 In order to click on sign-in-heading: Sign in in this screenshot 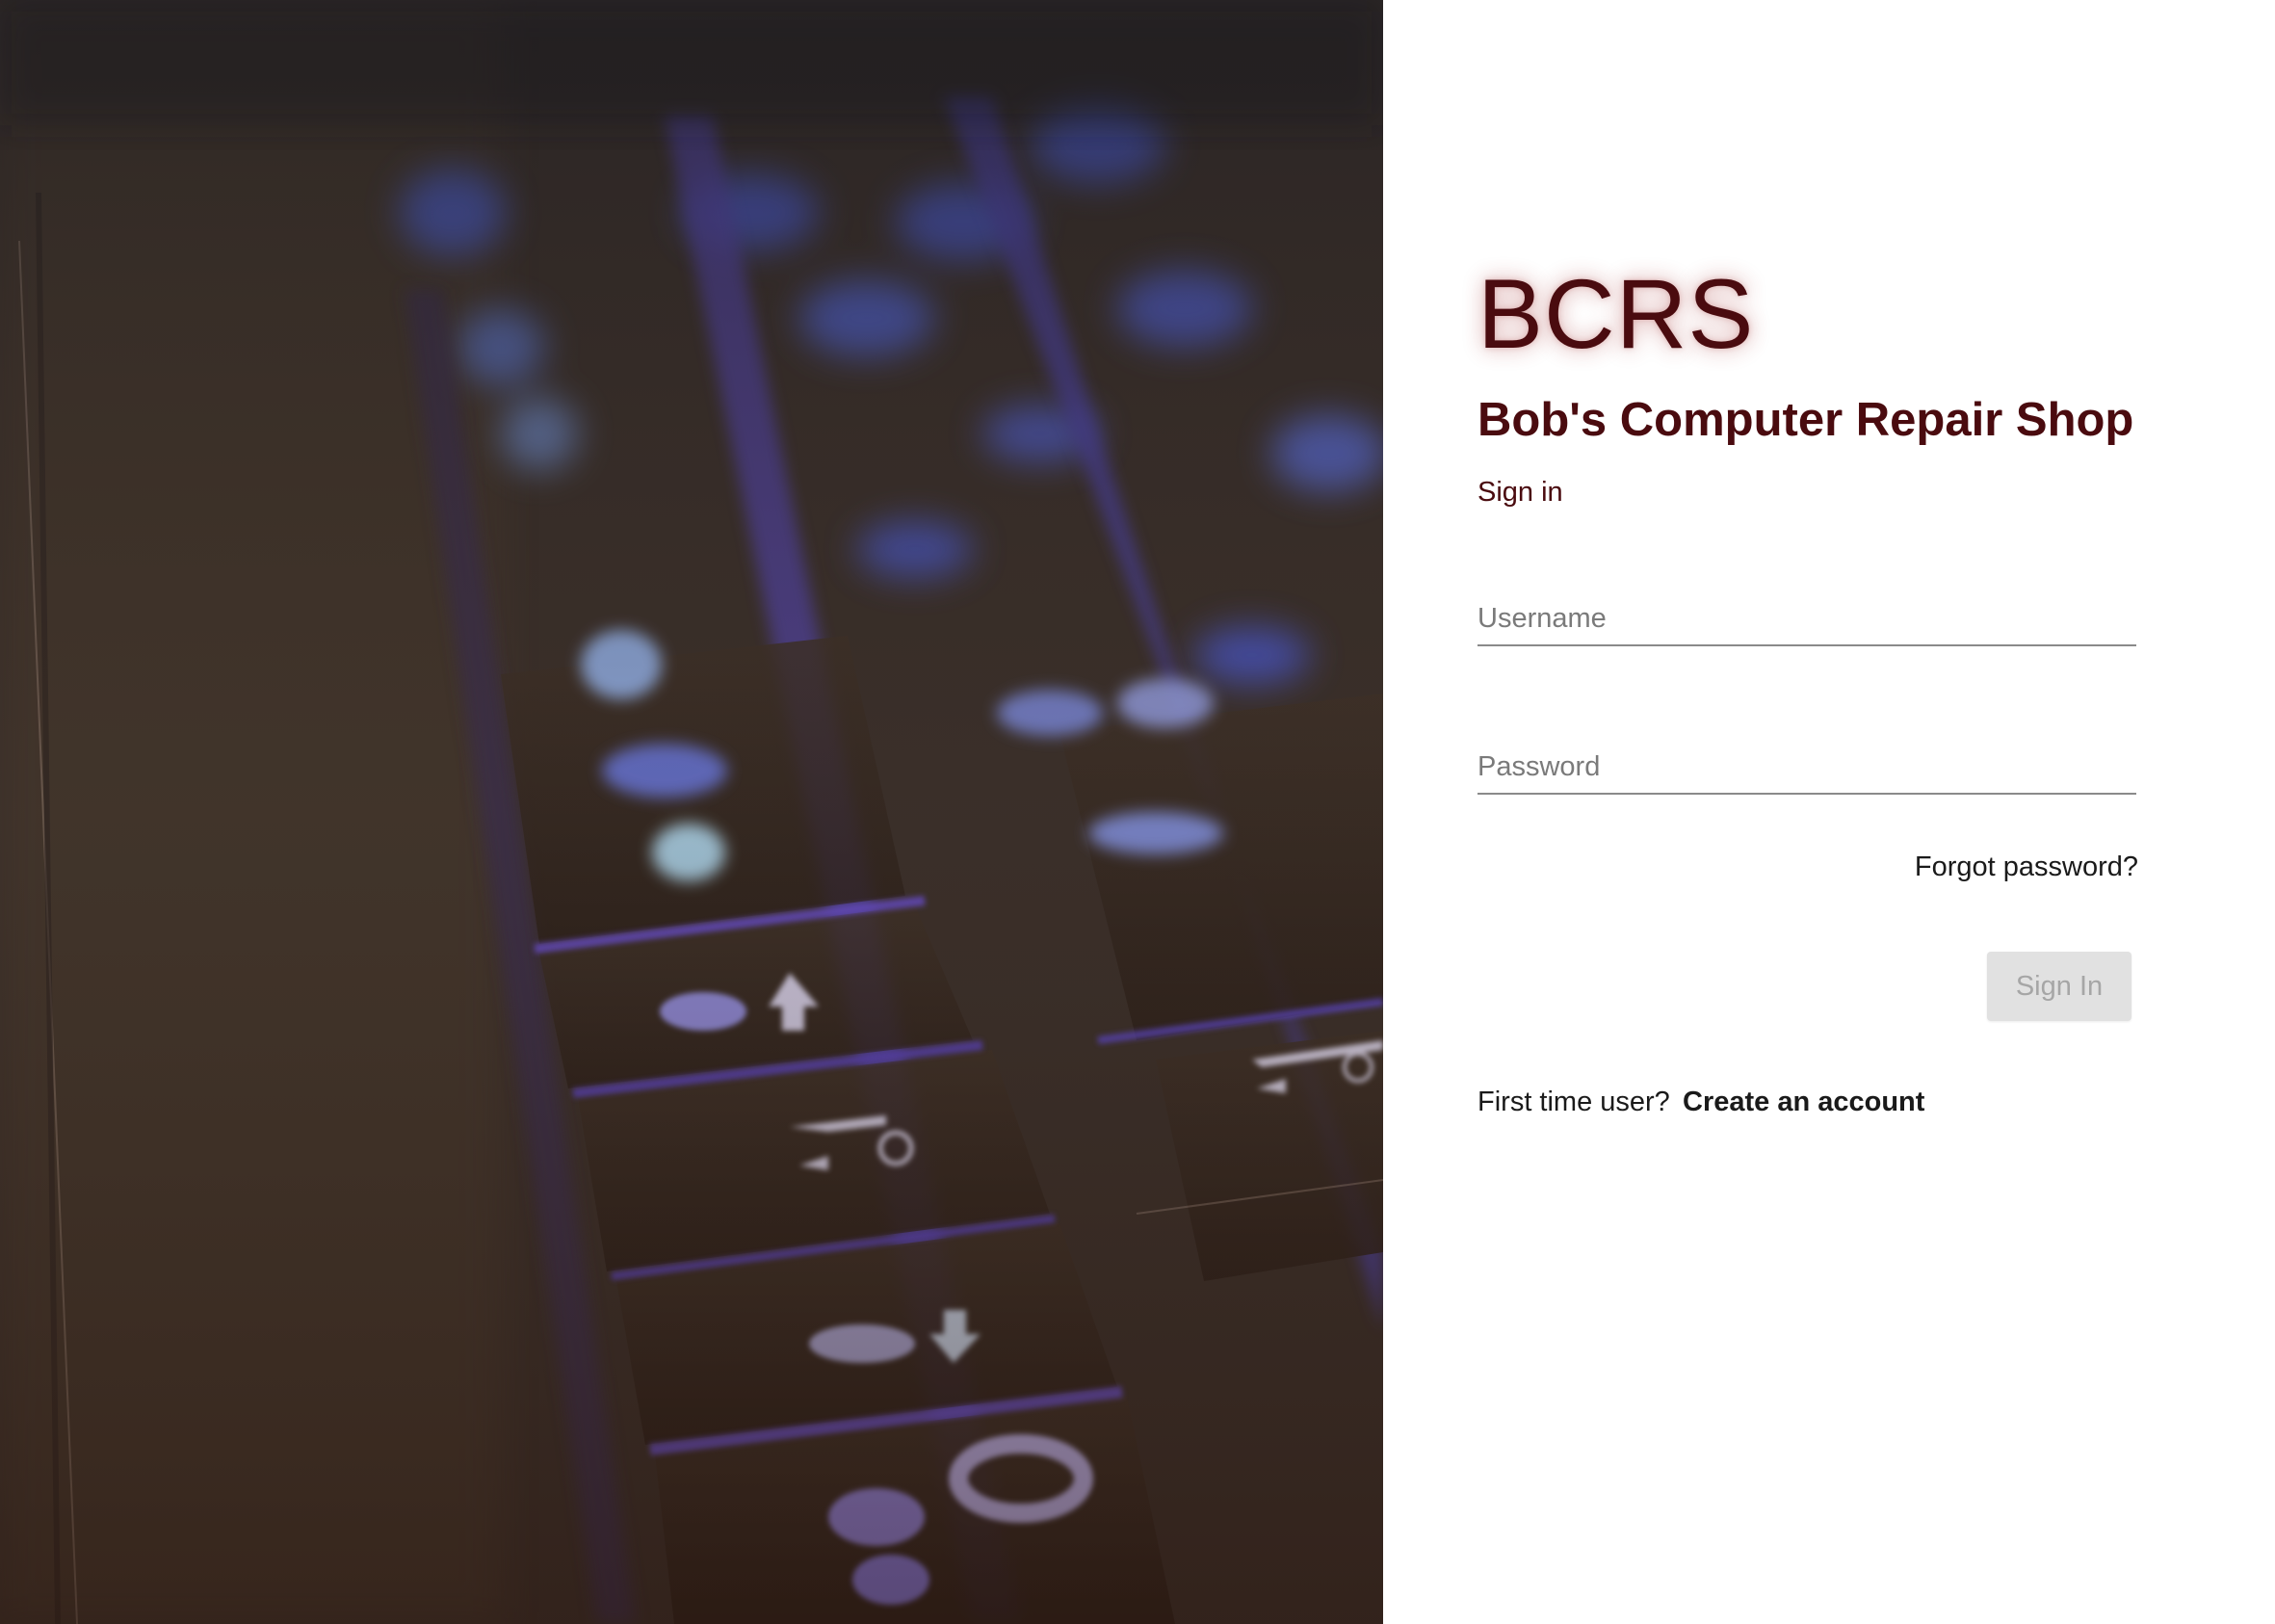, I will do `click(1520, 492)`.